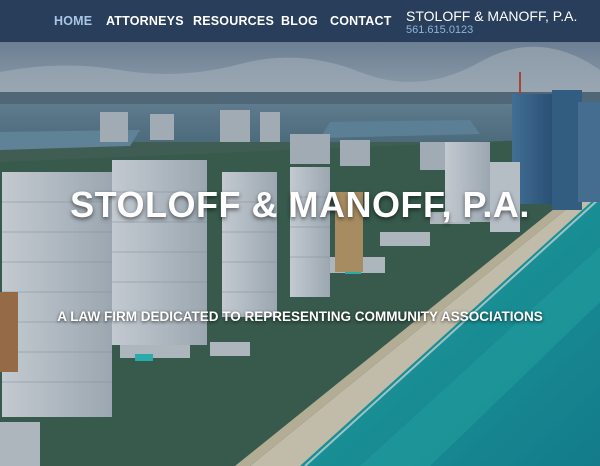  I want to click on nav-resources: RESOURCES, so click(233, 21).